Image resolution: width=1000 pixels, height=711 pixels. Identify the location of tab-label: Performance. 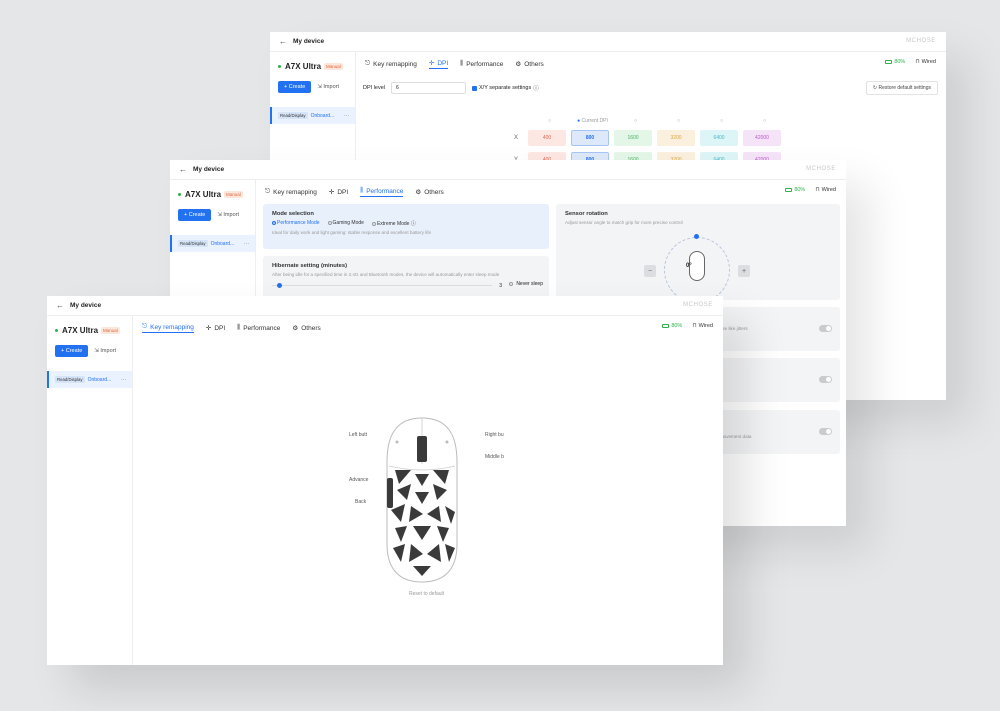
(385, 191).